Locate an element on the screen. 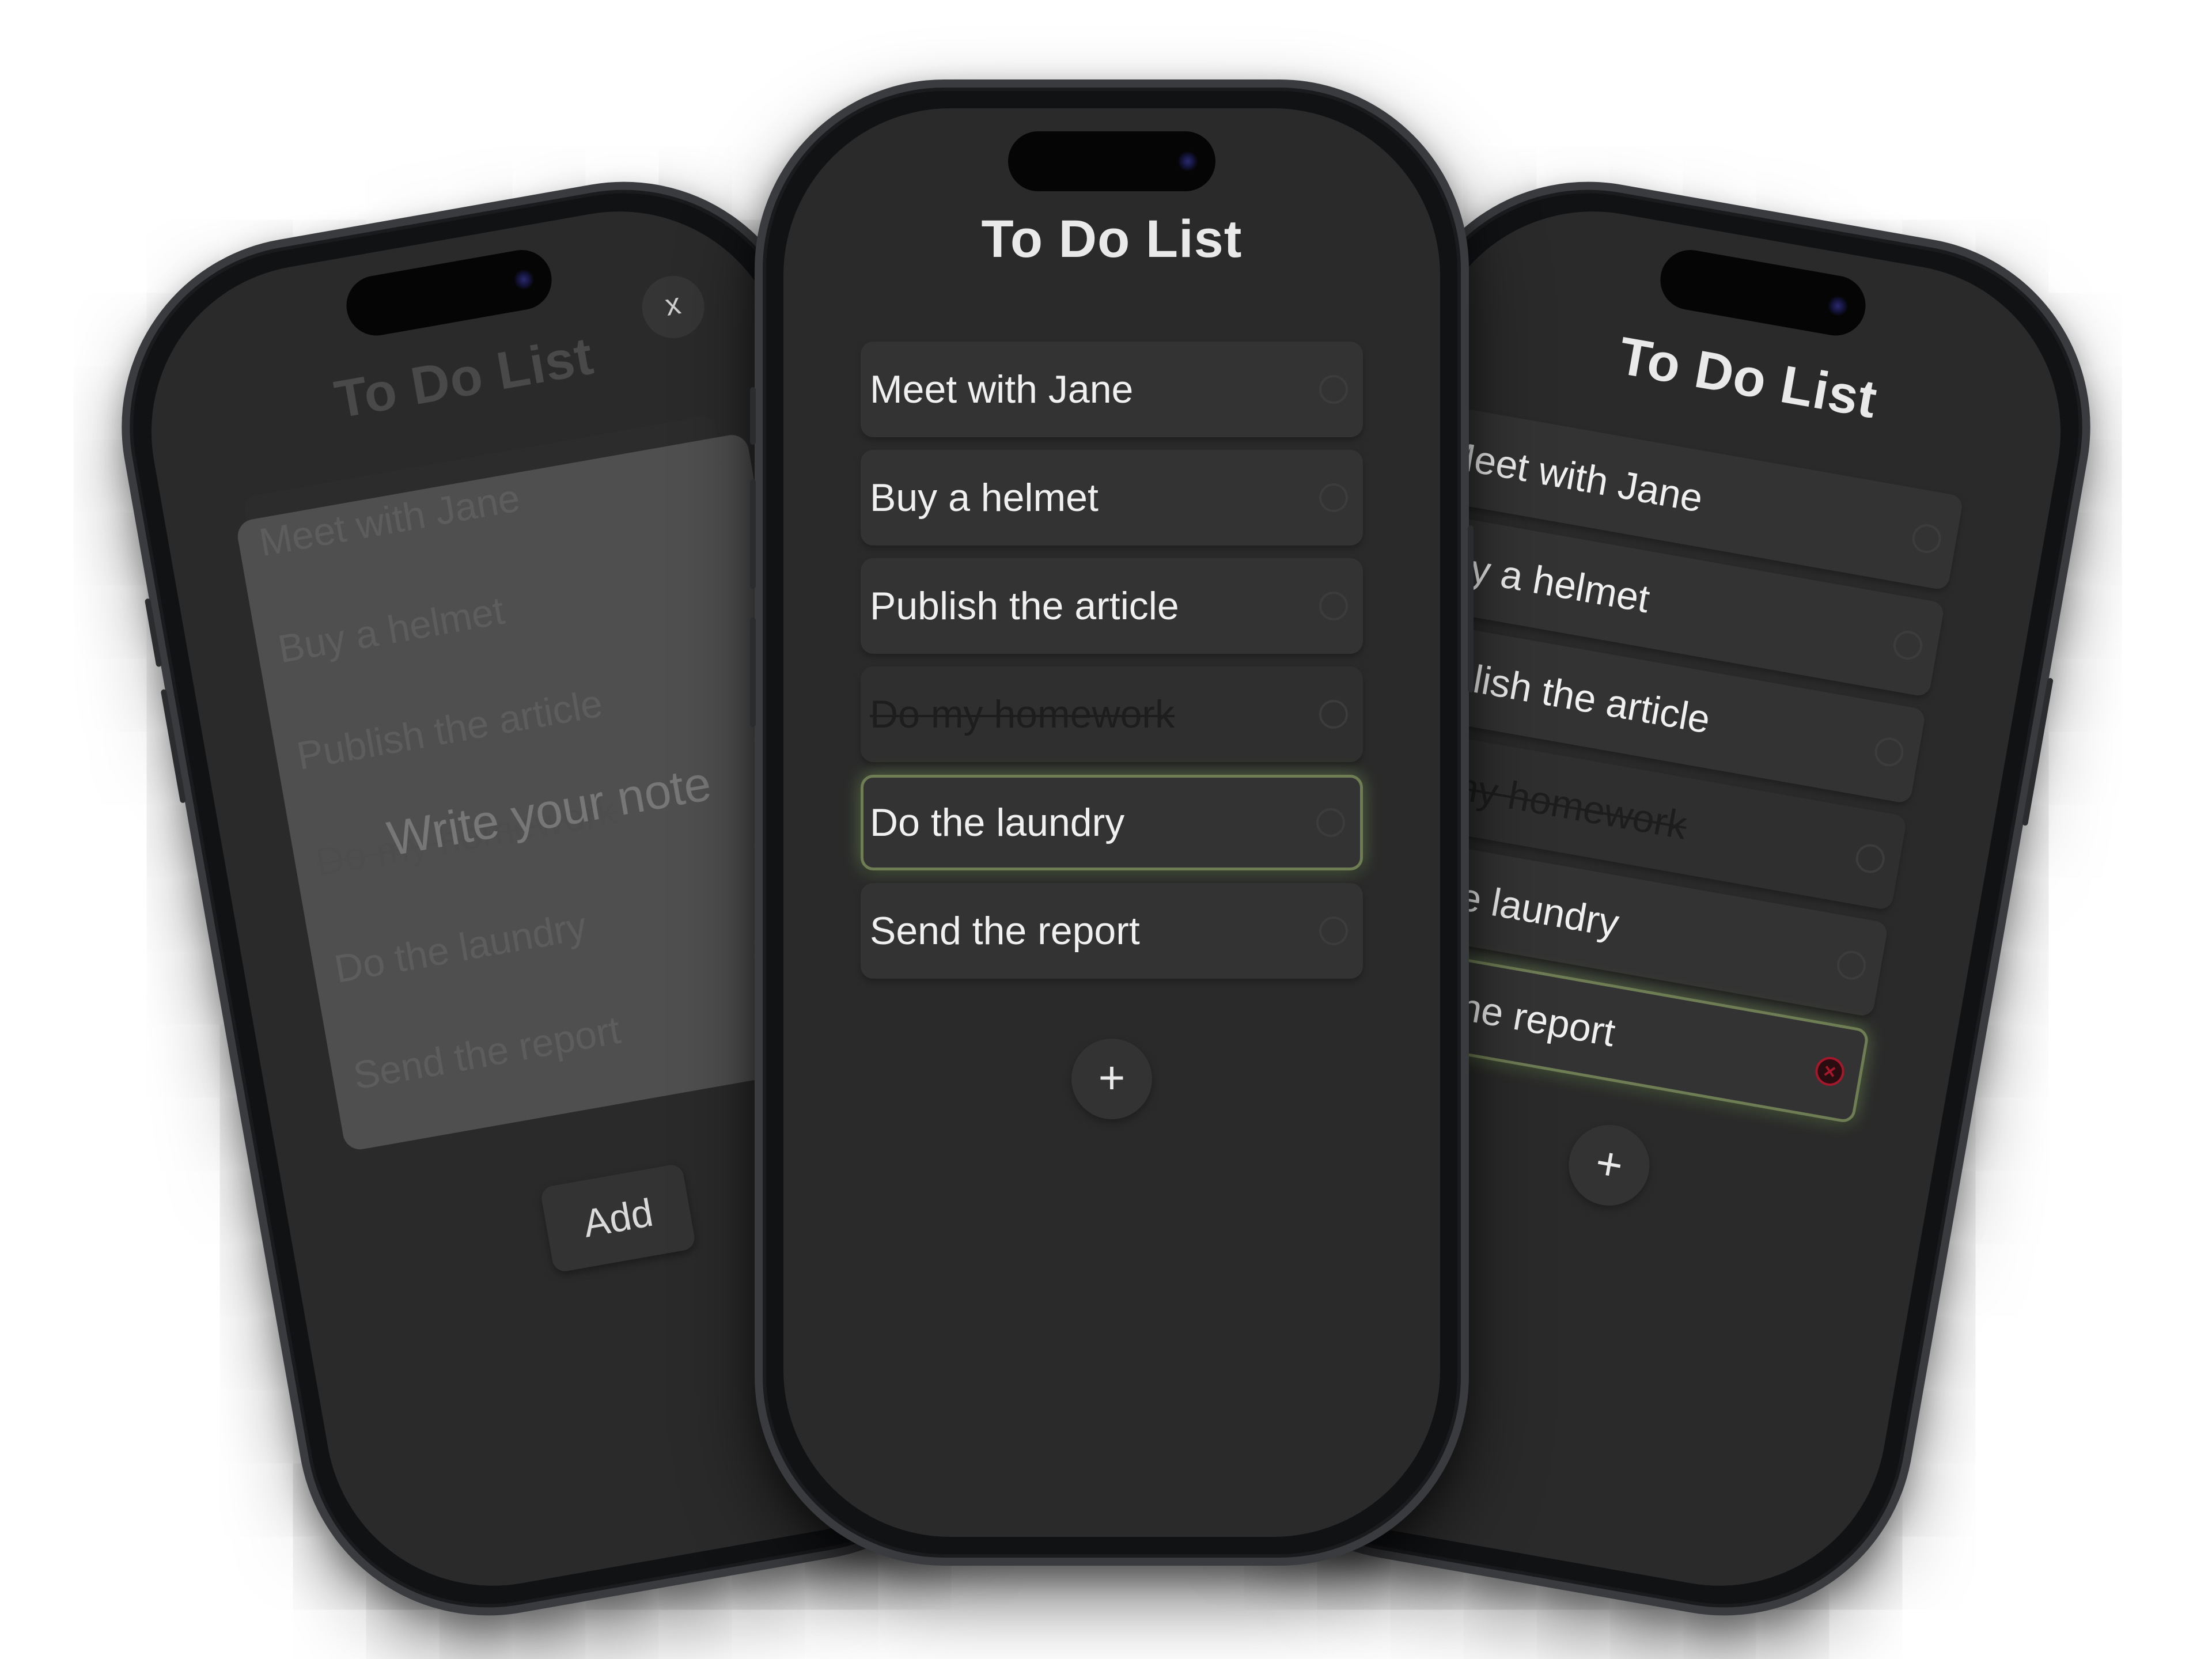  task-item-completed: Do my homework is located at coordinates (1112, 714).